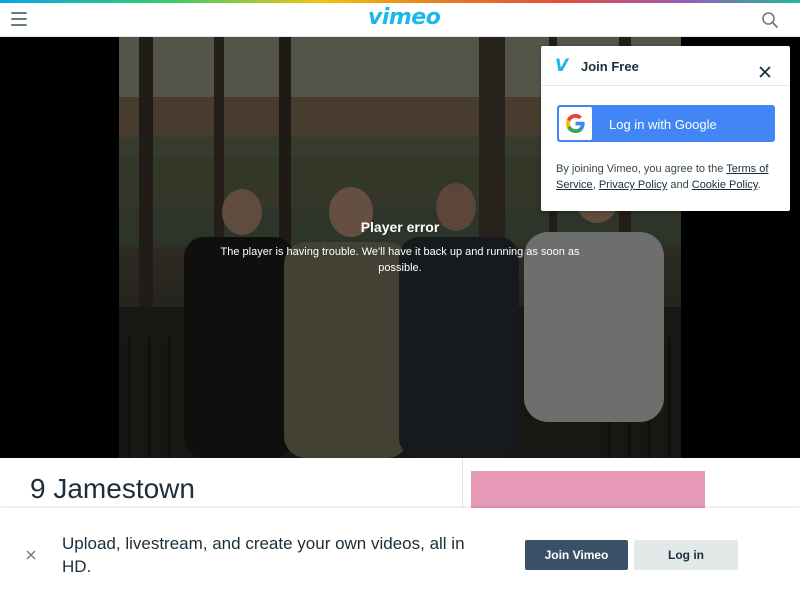 The width and height of the screenshot is (800, 600). What do you see at coordinates (679, 185) in the screenshot?
I see `terms-and: and` at bounding box center [679, 185].